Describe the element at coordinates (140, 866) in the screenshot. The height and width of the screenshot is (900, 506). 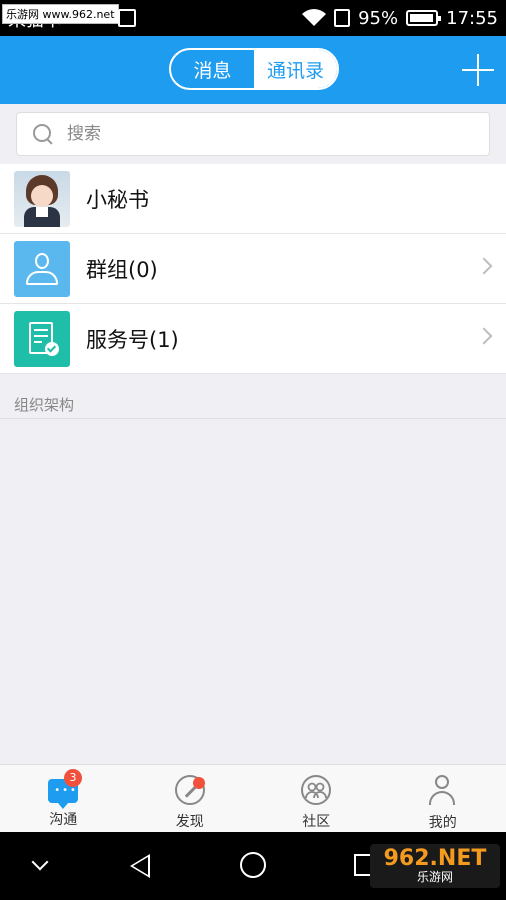
I see `back-icon` at that location.